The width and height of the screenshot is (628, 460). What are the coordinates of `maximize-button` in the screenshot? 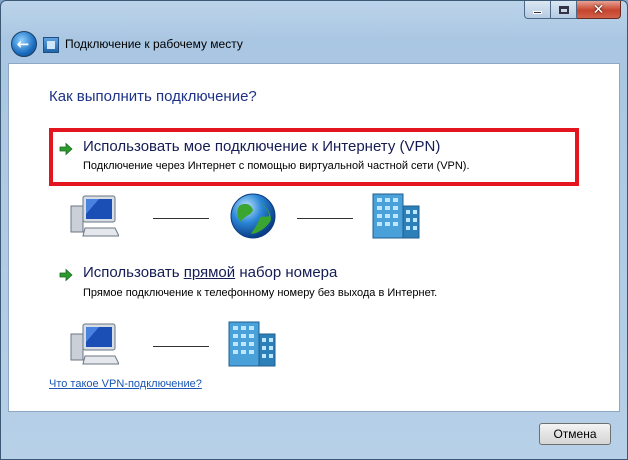 It's located at (564, 10).